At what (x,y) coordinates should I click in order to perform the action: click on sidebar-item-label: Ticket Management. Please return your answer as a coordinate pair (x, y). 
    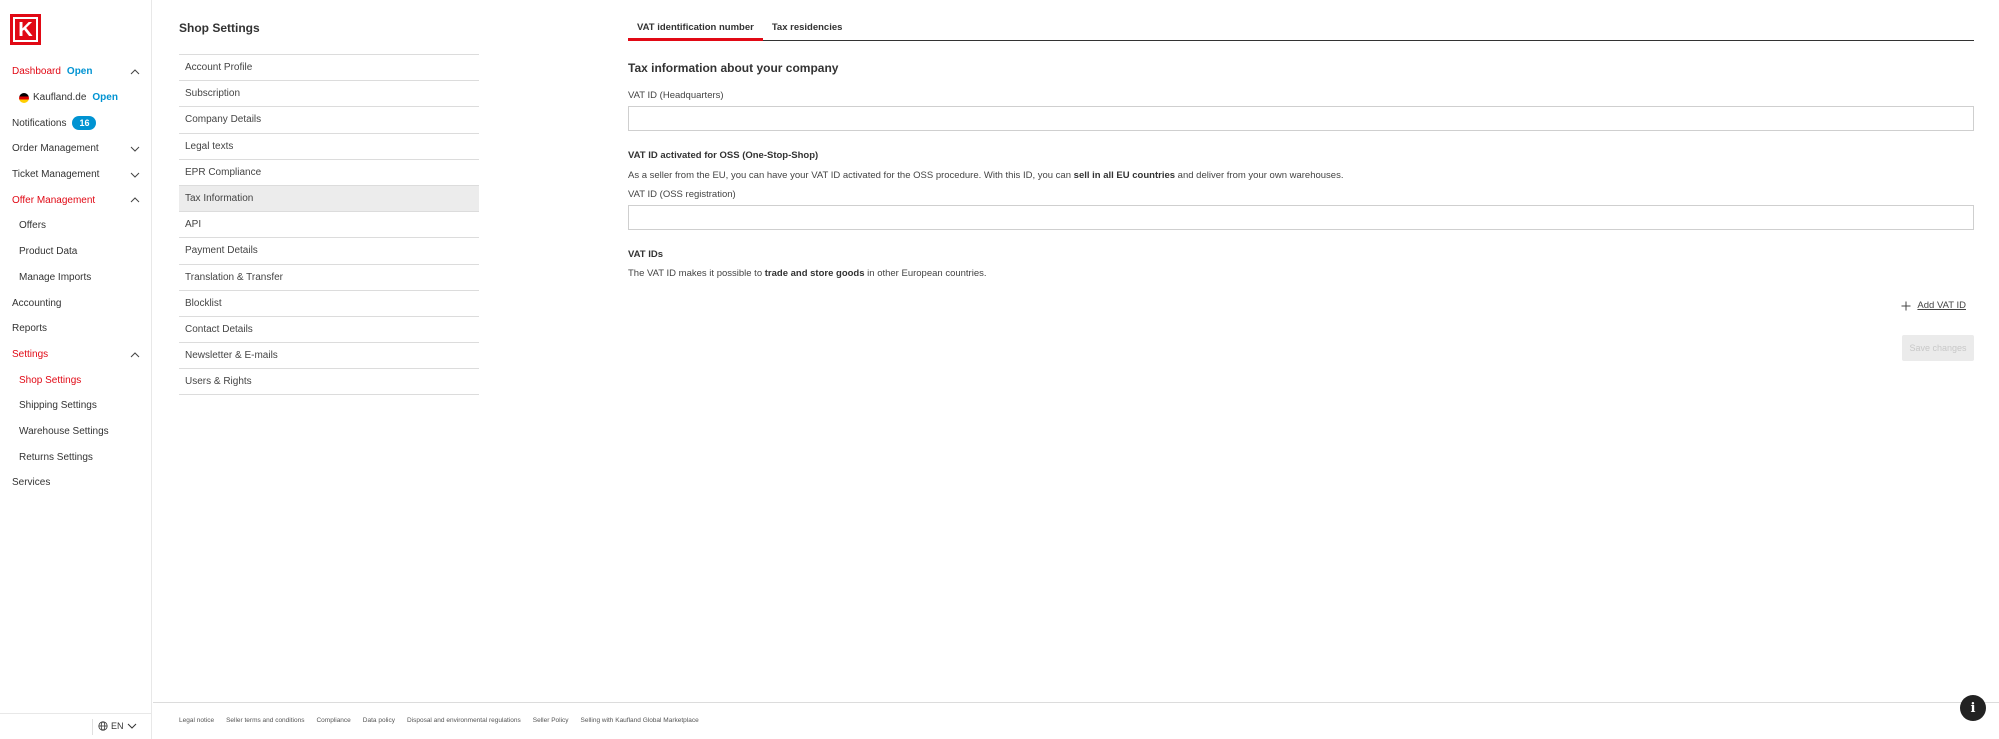
    Looking at the image, I should click on (56, 175).